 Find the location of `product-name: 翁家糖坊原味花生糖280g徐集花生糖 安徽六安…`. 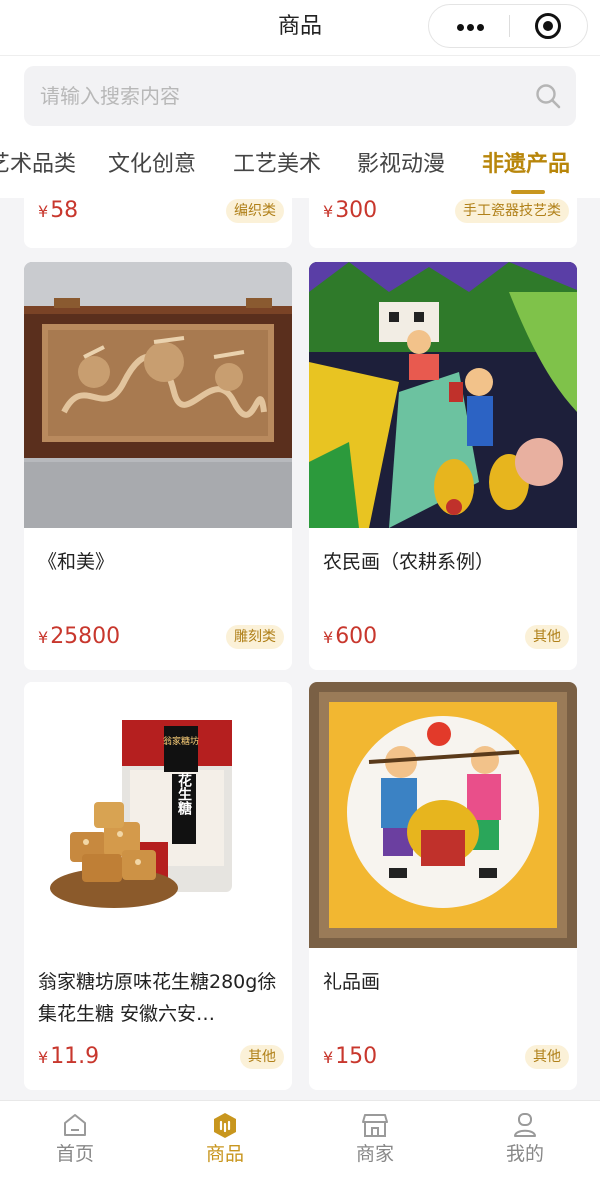

product-name: 翁家糖坊原味花生糖280g徐集花生糖 安徽六安… is located at coordinates (157, 998).